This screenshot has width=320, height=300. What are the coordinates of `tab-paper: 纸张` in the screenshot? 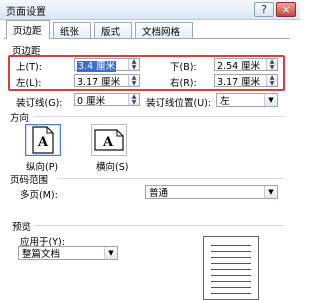 It's located at (72, 30).